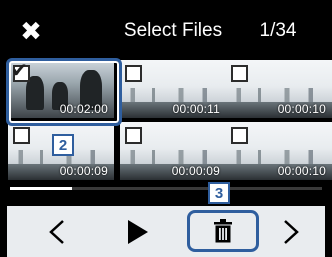  I want to click on scrollbar, so click(166, 188).